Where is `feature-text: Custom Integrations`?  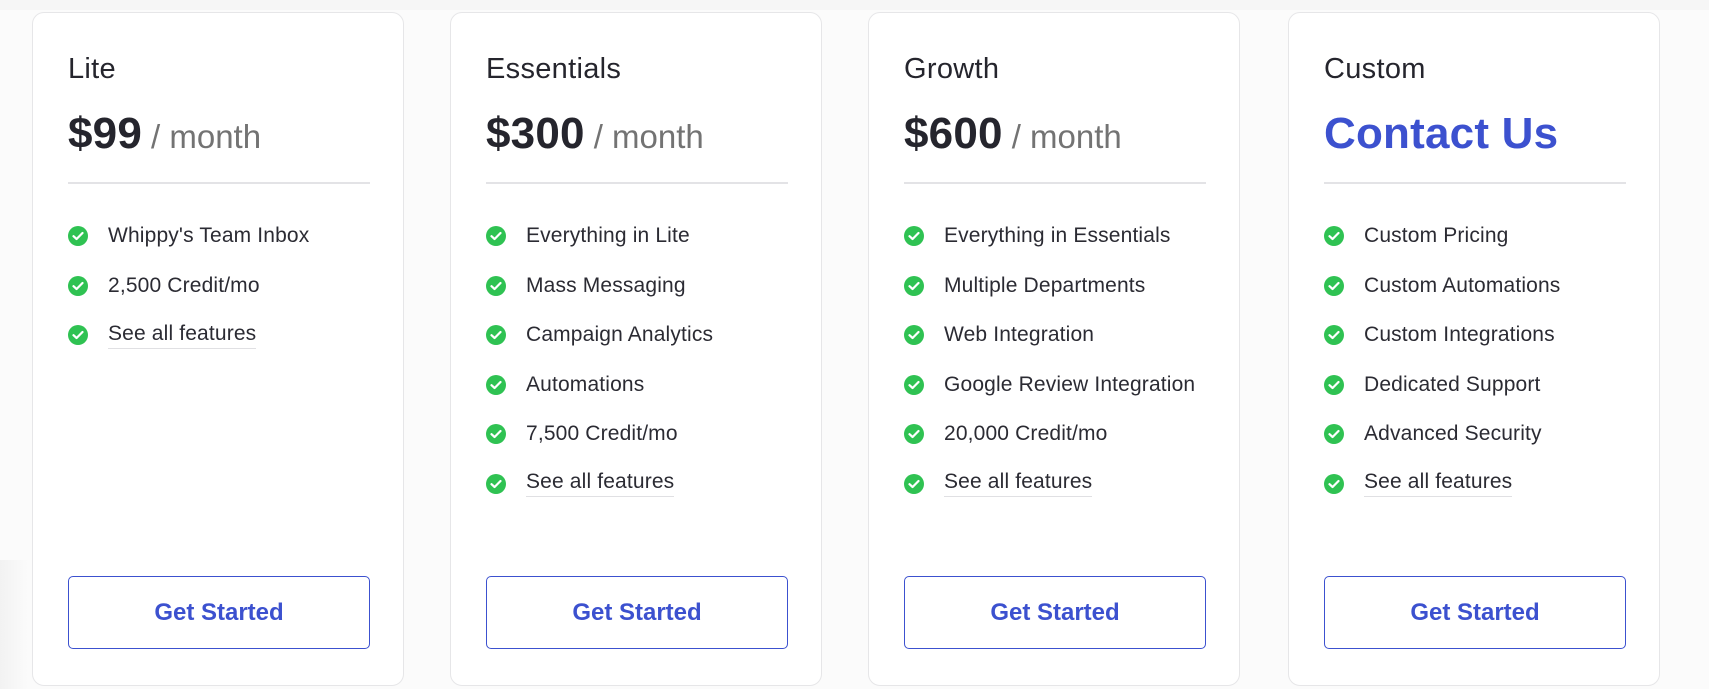
feature-text: Custom Integrations is located at coordinates (1459, 334).